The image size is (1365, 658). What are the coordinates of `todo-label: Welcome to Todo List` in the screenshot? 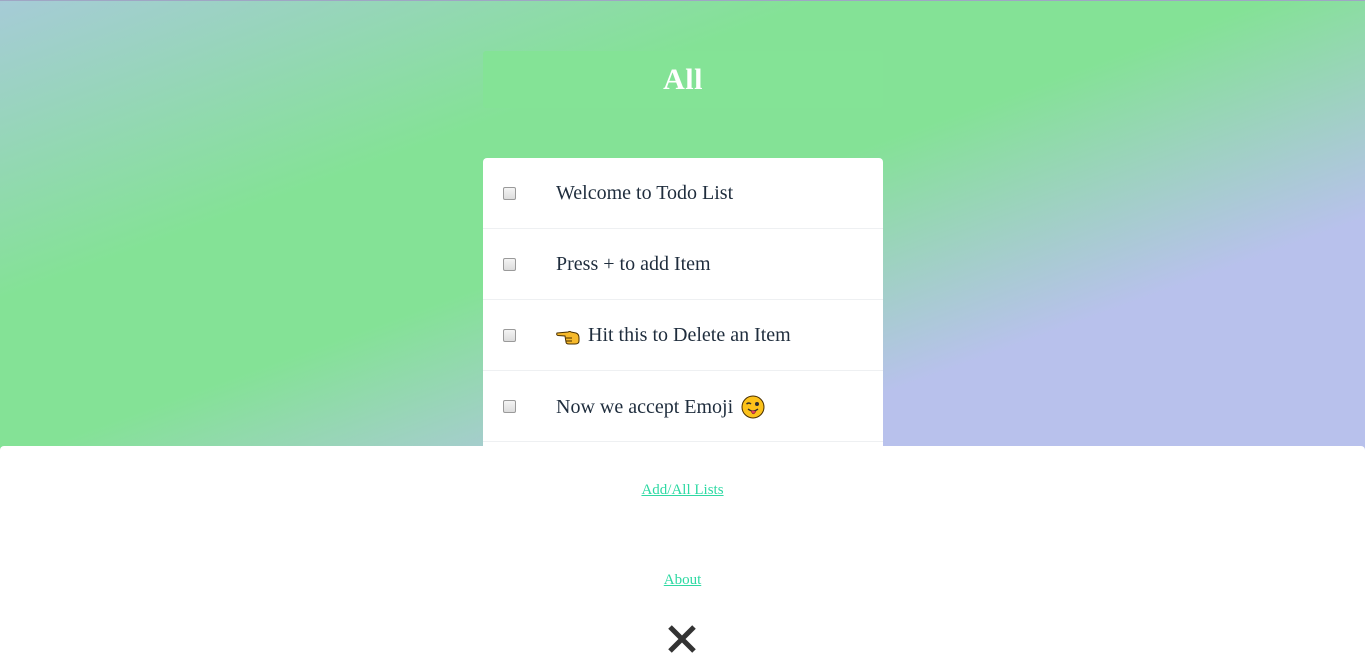 It's located at (645, 193).